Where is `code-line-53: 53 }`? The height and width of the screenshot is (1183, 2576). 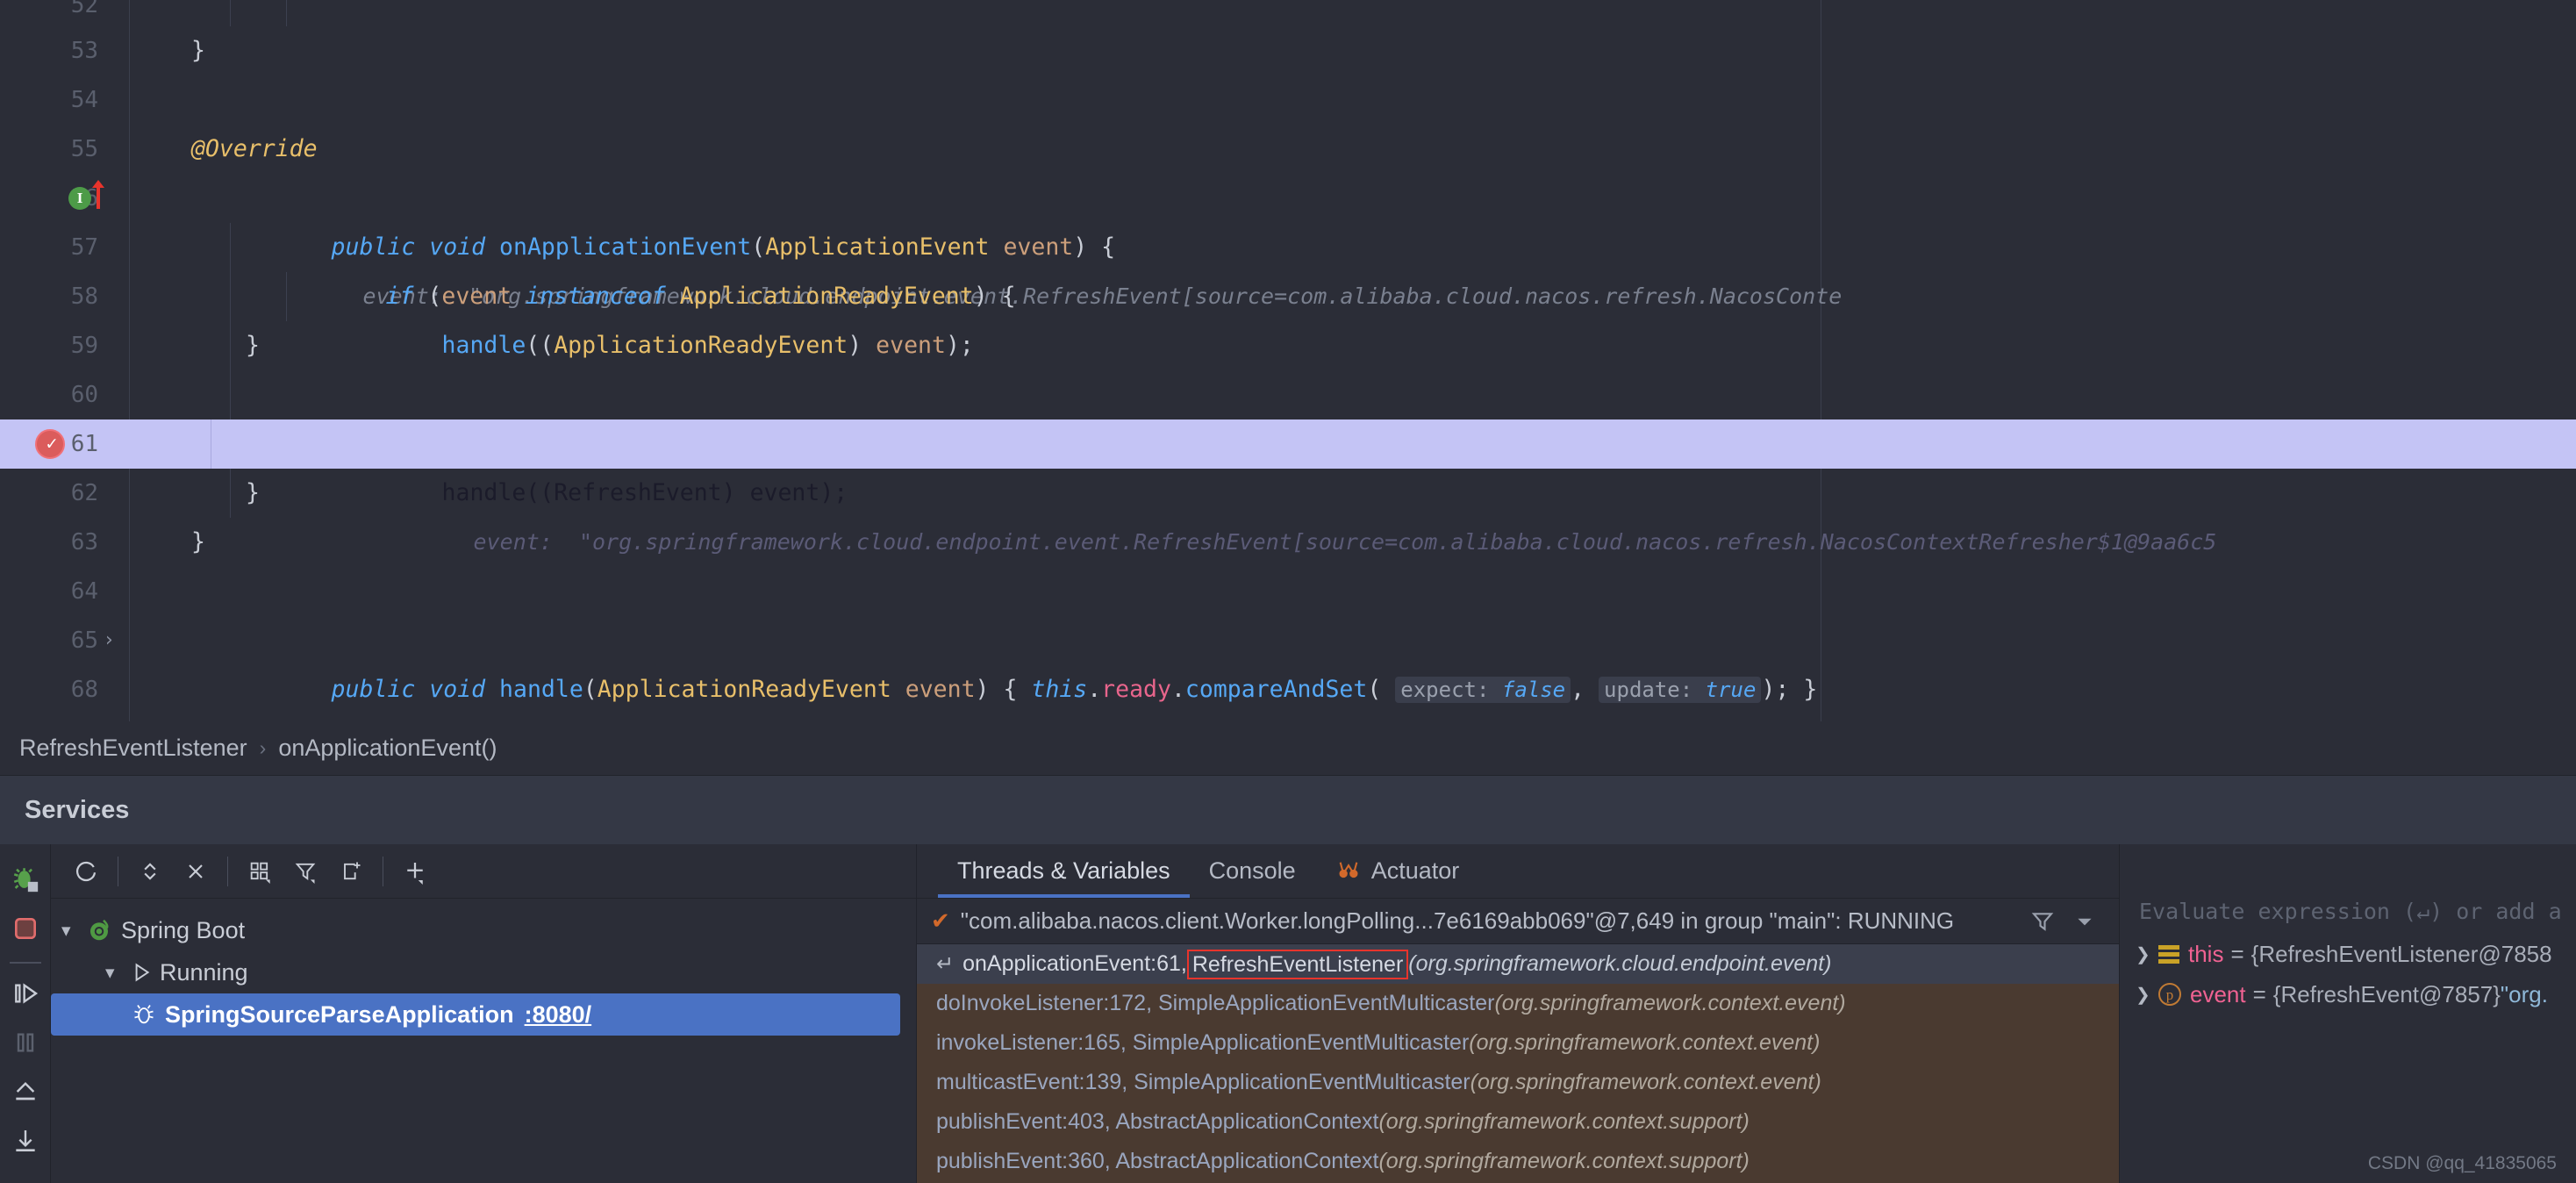 code-line-53: 53 } is located at coordinates (1288, 50).